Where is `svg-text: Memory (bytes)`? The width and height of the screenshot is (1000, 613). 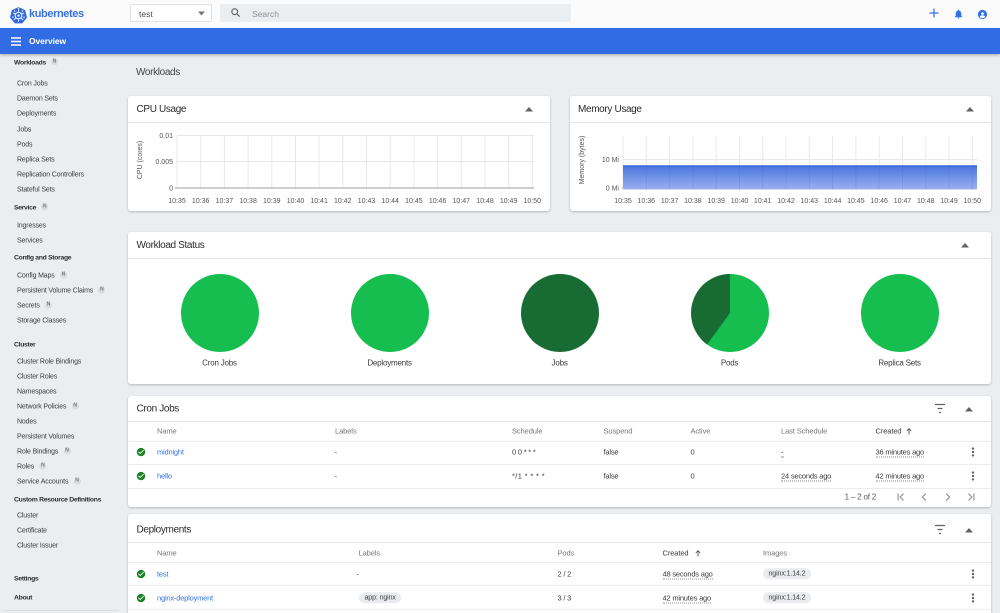
svg-text: Memory (bytes) is located at coordinates (582, 160).